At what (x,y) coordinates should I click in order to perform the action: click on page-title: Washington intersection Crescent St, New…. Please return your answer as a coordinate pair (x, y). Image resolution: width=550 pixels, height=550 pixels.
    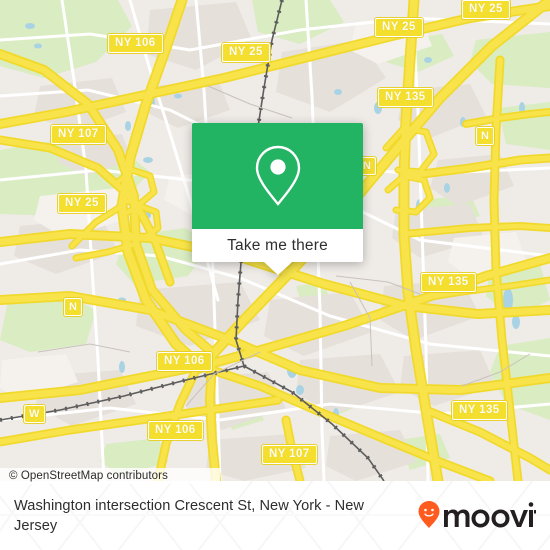
    Looking at the image, I should click on (189, 515).